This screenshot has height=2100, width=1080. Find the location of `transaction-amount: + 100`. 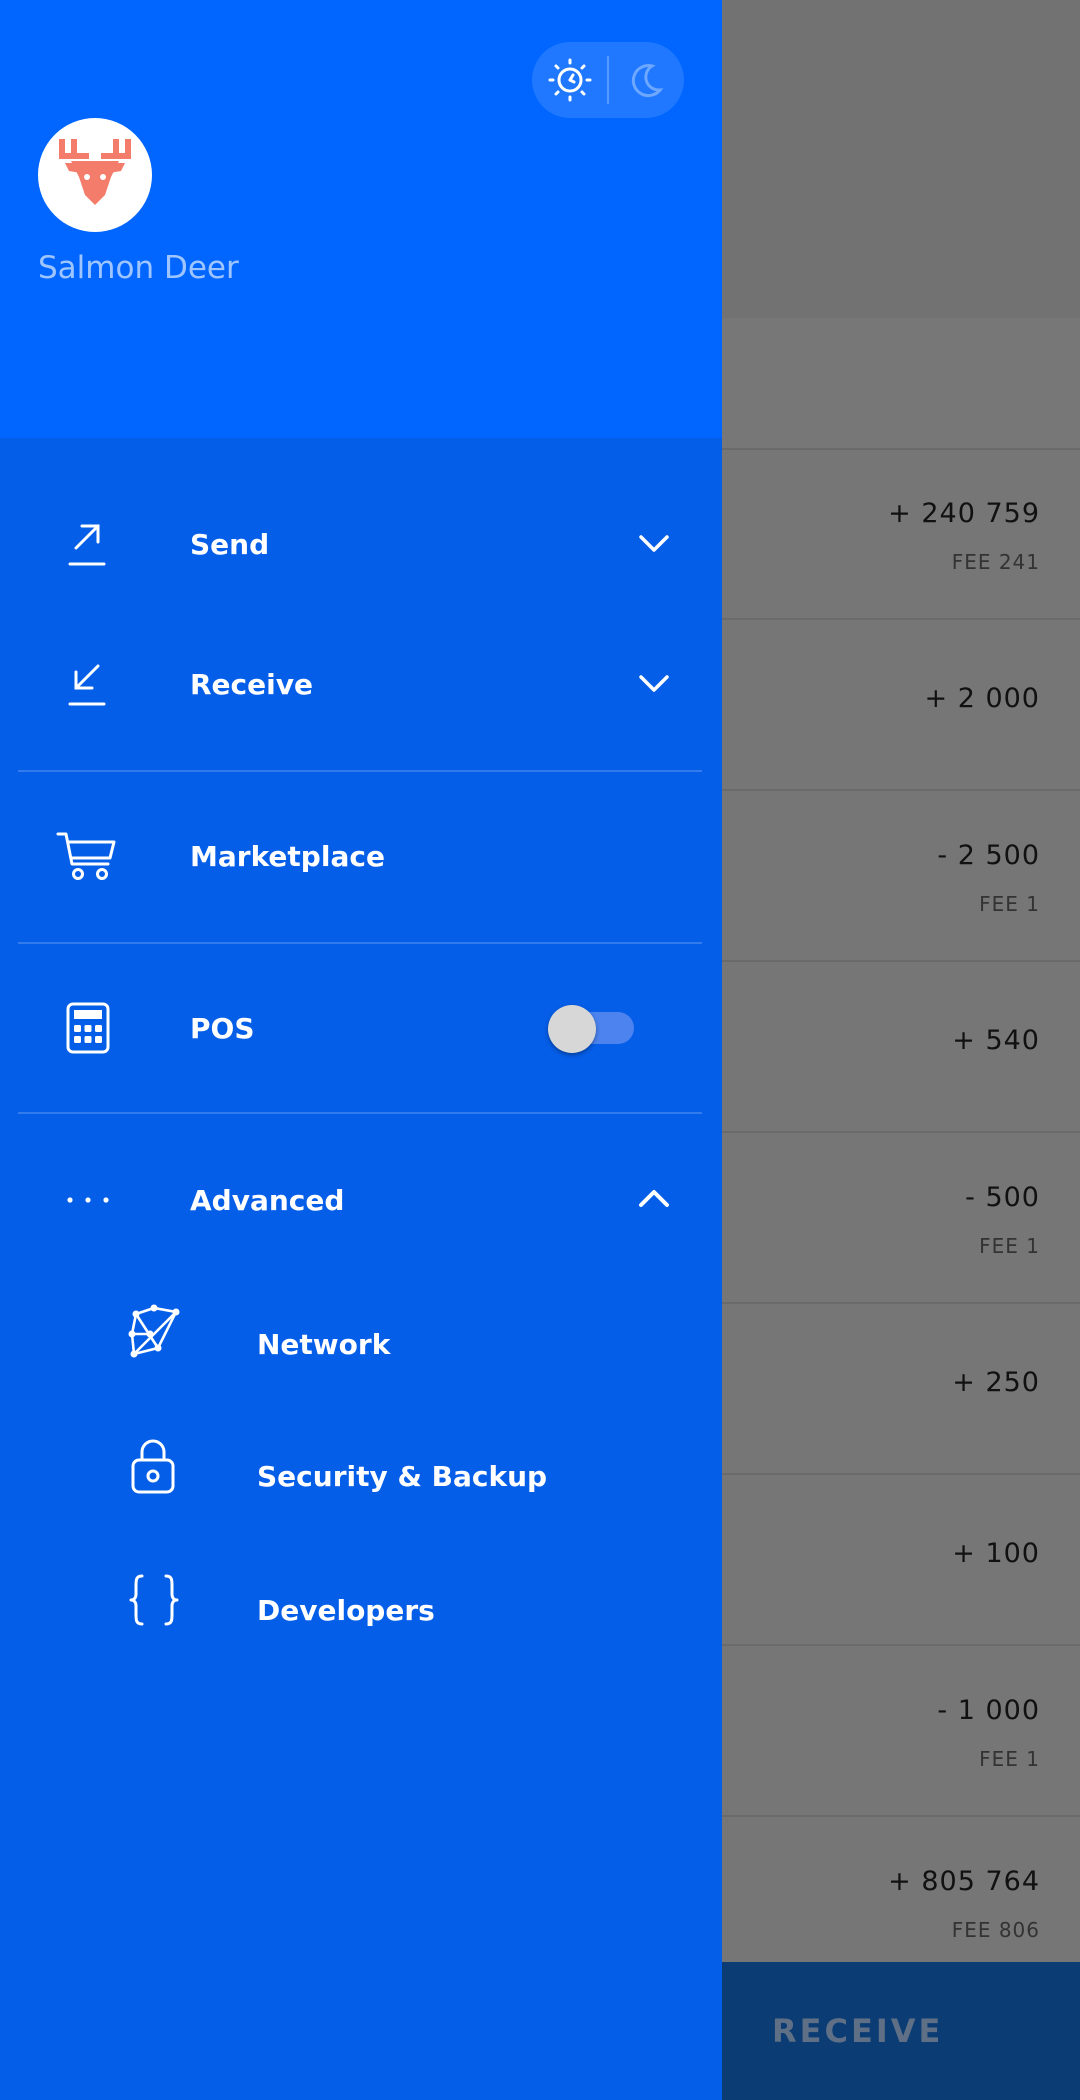

transaction-amount: + 100 is located at coordinates (996, 1553).